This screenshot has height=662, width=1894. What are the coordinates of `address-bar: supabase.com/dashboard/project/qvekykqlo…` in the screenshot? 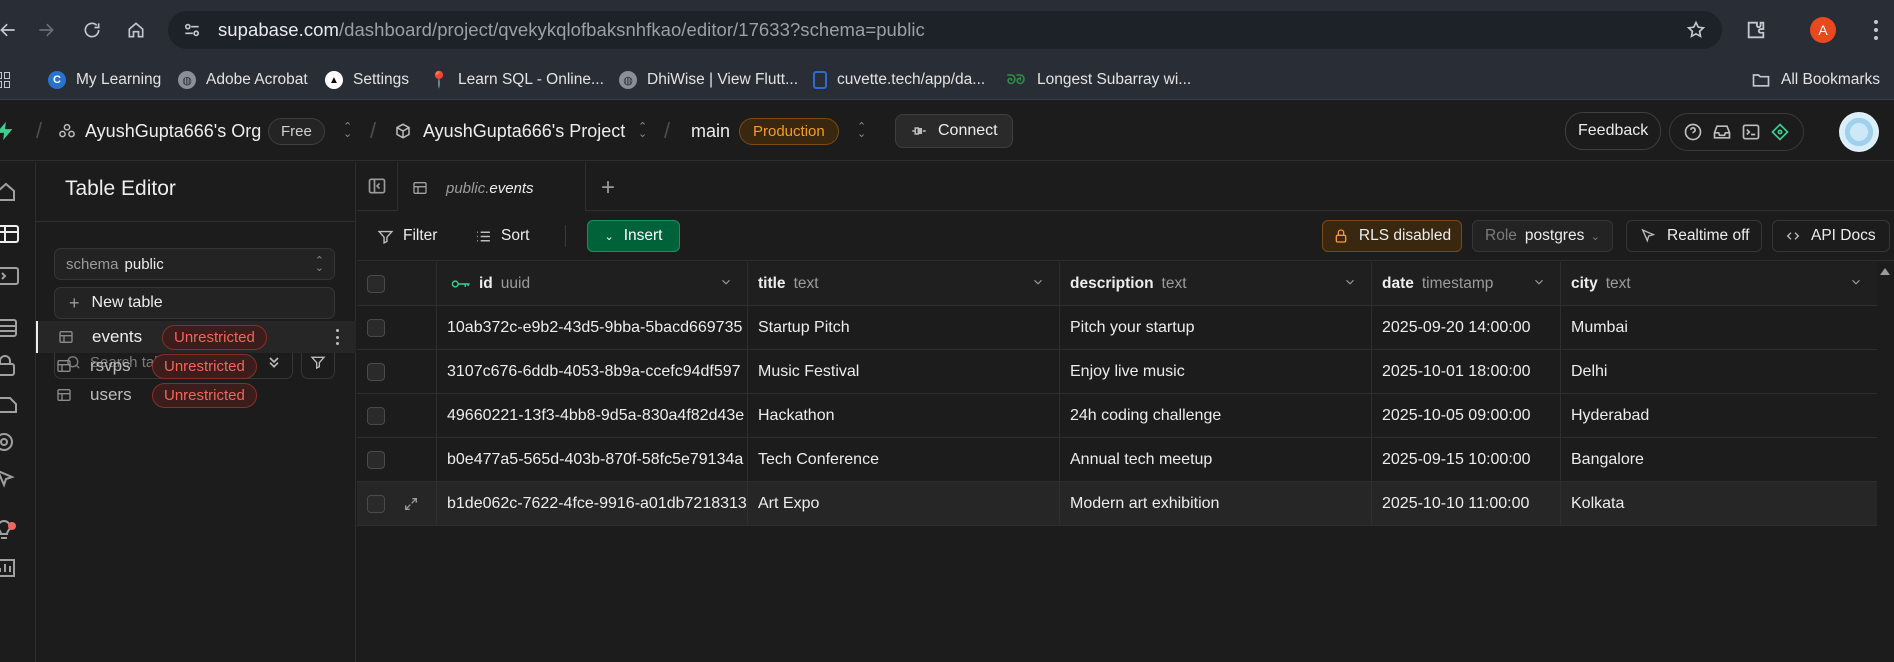 It's located at (945, 30).